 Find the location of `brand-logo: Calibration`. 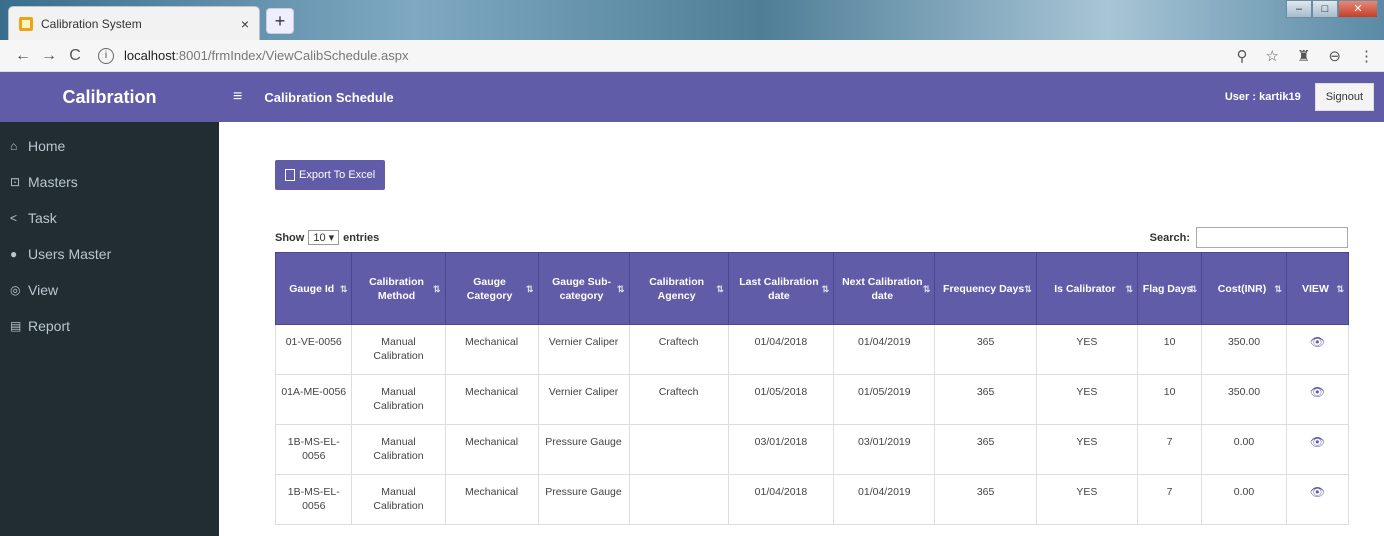

brand-logo: Calibration is located at coordinates (109, 97).